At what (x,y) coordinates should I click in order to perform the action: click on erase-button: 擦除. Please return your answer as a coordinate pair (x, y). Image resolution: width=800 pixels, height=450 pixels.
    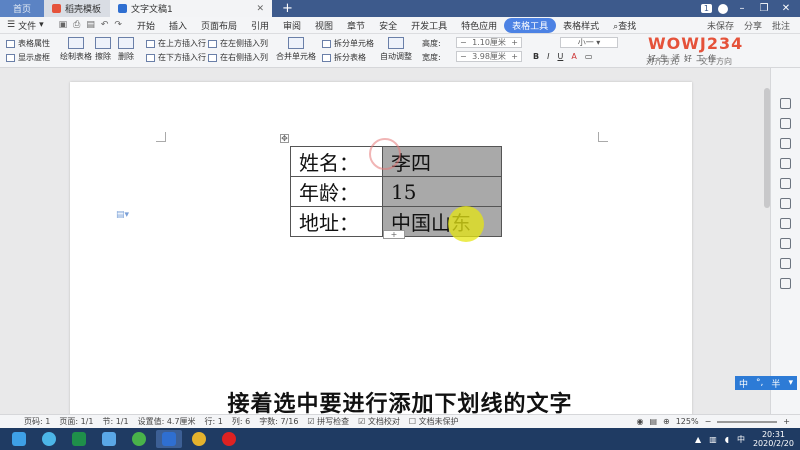
    Looking at the image, I should click on (103, 49).